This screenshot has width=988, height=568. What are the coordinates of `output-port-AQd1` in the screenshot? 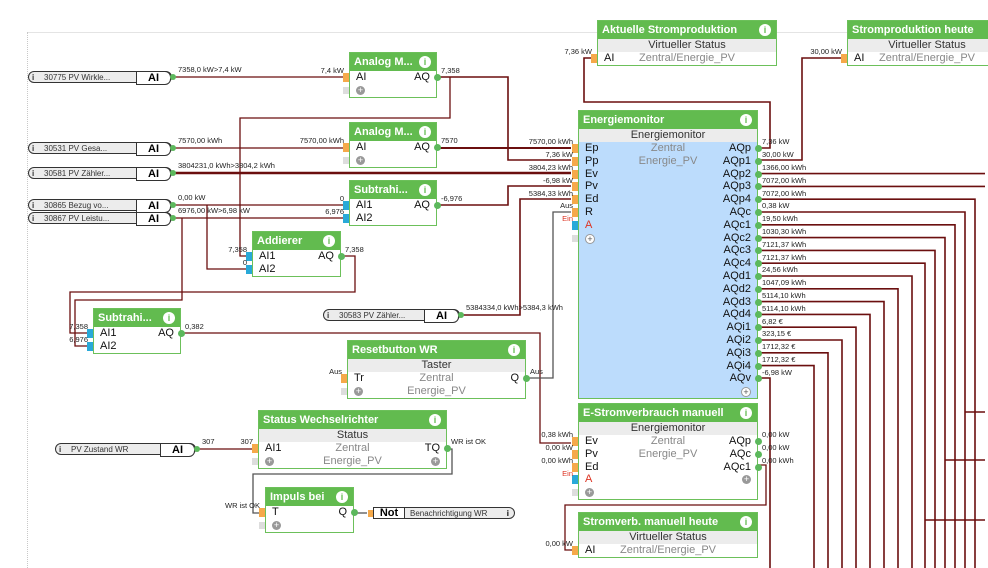 It's located at (758, 276).